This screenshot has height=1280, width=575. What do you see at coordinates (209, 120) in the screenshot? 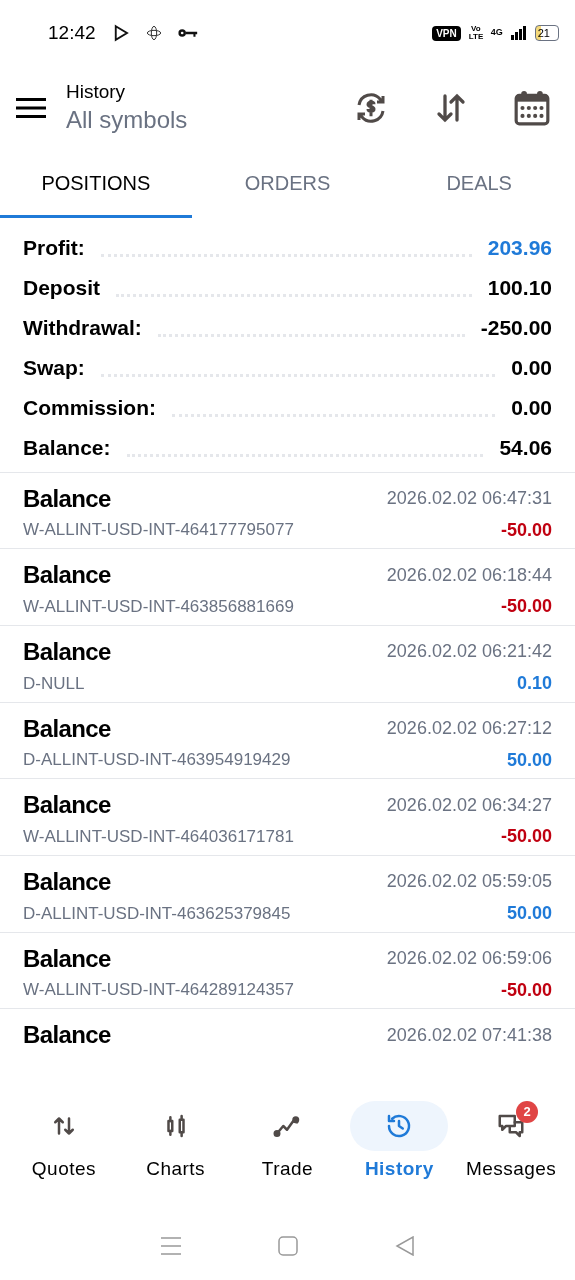
I see `symbol-filter: All symbols` at bounding box center [209, 120].